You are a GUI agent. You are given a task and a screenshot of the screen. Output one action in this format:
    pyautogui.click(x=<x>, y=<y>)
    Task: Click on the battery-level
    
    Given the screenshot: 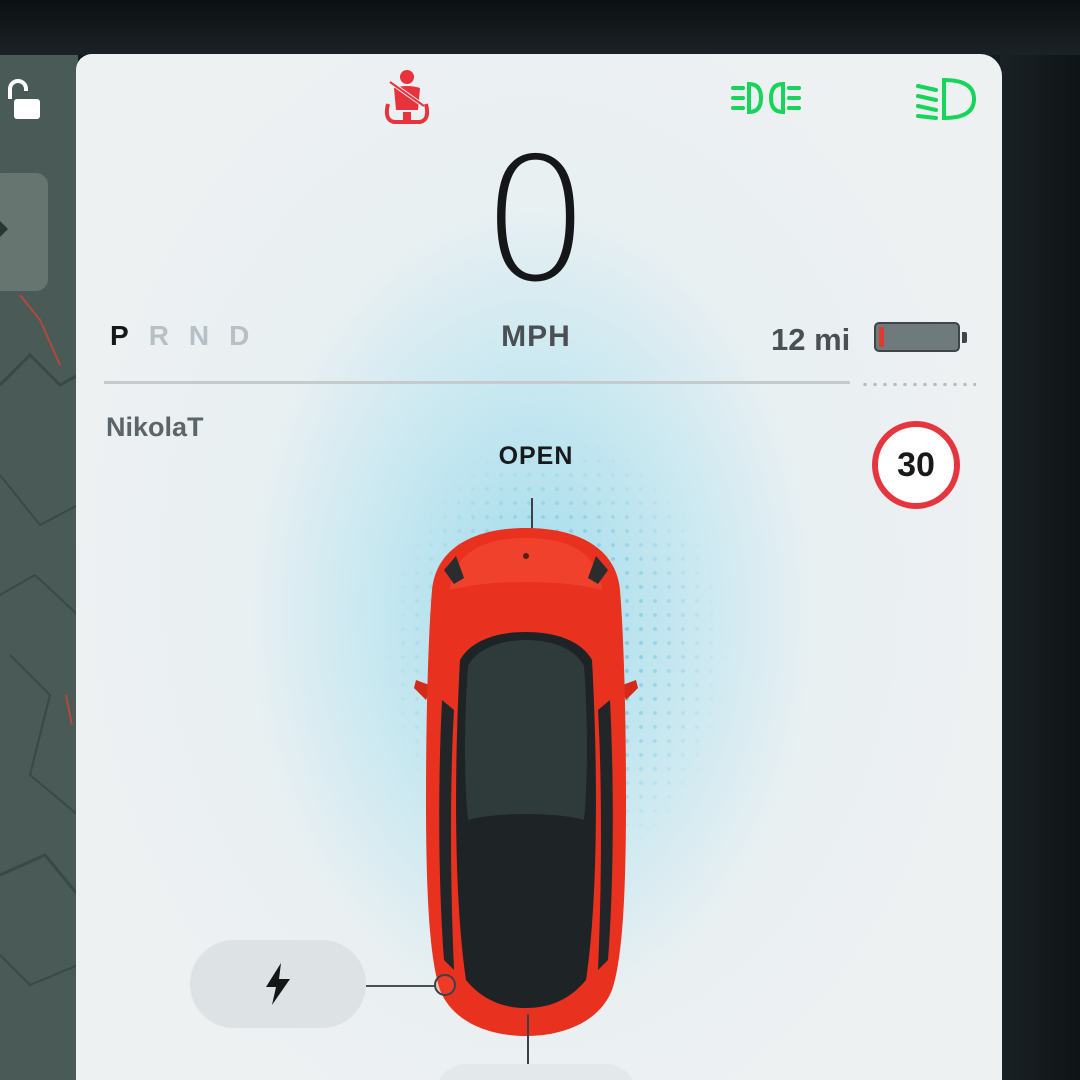 What is the action you would take?
    pyautogui.click(x=881, y=337)
    